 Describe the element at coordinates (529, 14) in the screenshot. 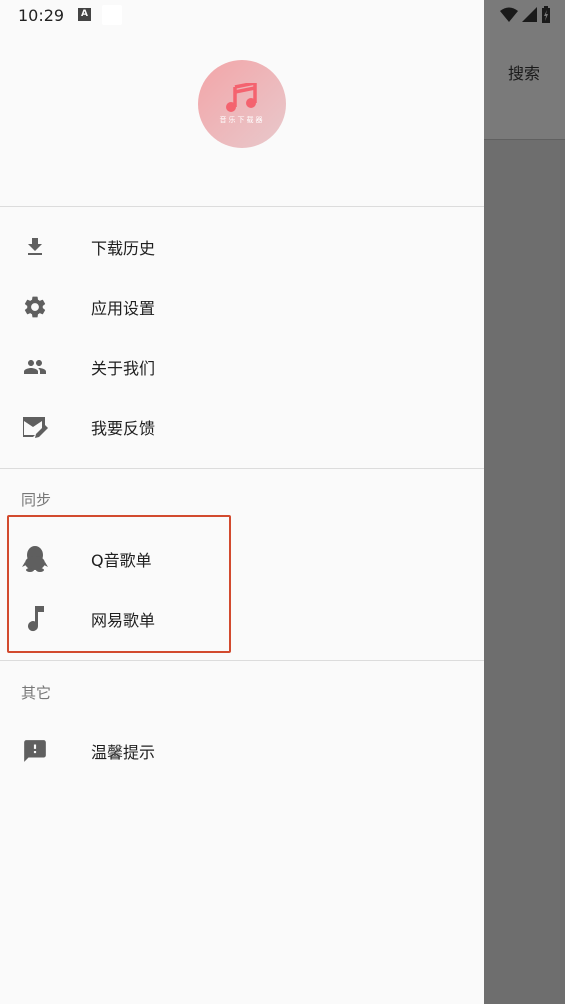

I see `signal-icon` at that location.